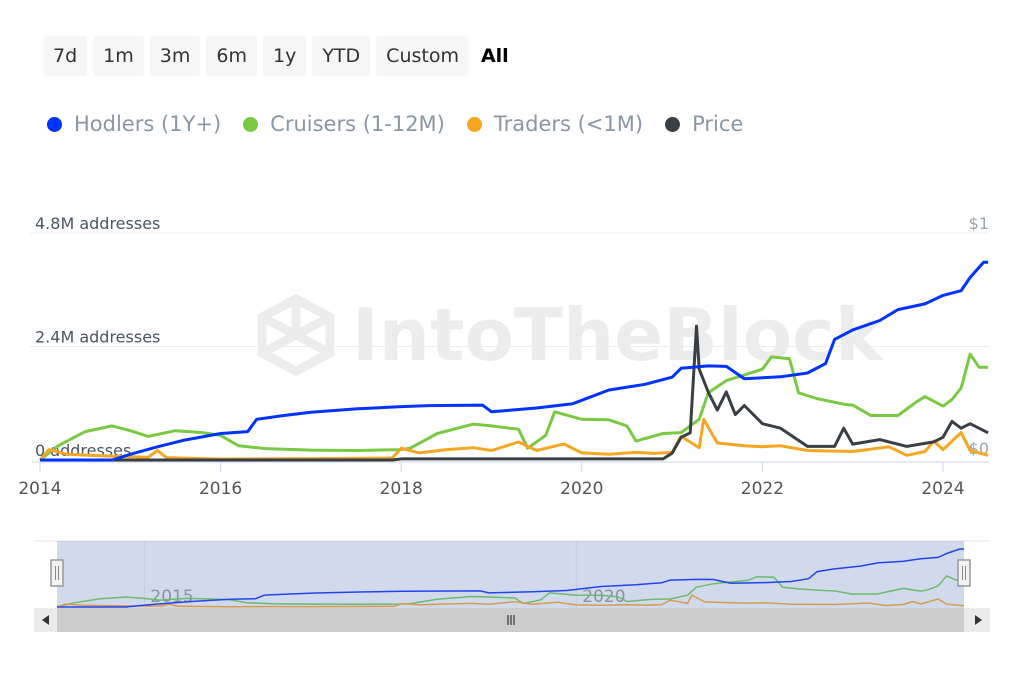 This screenshot has width=1024, height=683. I want to click on scroll-right-button, so click(977, 620).